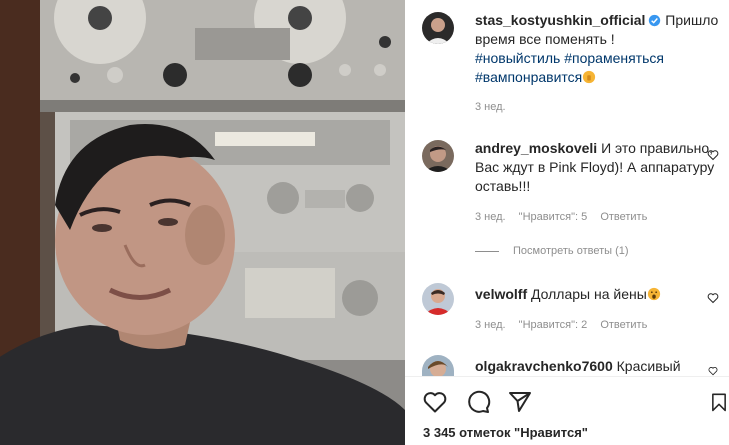  What do you see at coordinates (544, 366) in the screenshot?
I see `comment-username: olgakravchenko7600` at bounding box center [544, 366].